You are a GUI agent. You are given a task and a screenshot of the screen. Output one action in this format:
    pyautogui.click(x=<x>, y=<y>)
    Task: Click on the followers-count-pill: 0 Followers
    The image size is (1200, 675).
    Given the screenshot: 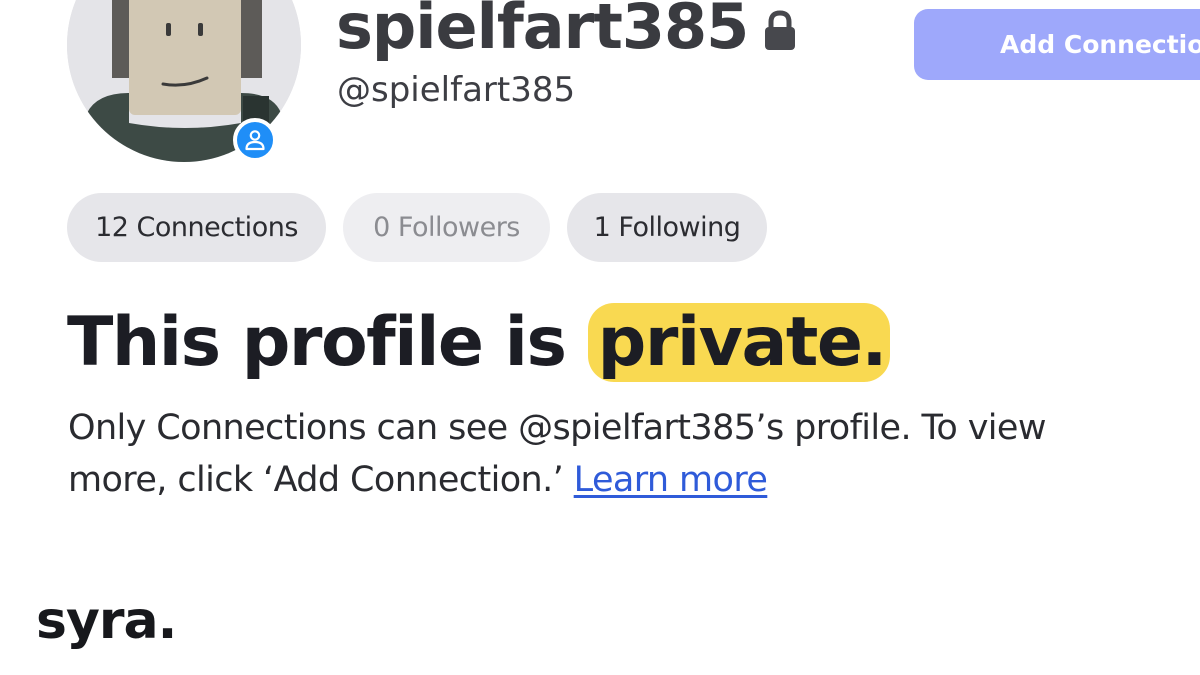 What is the action you would take?
    pyautogui.click(x=446, y=227)
    